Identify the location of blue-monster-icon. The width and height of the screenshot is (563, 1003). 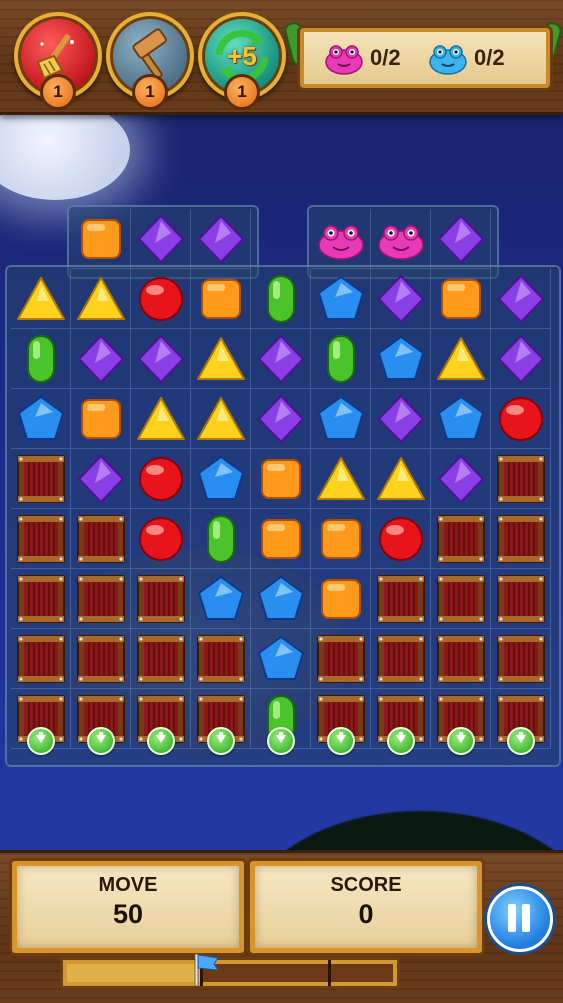
(448, 60).